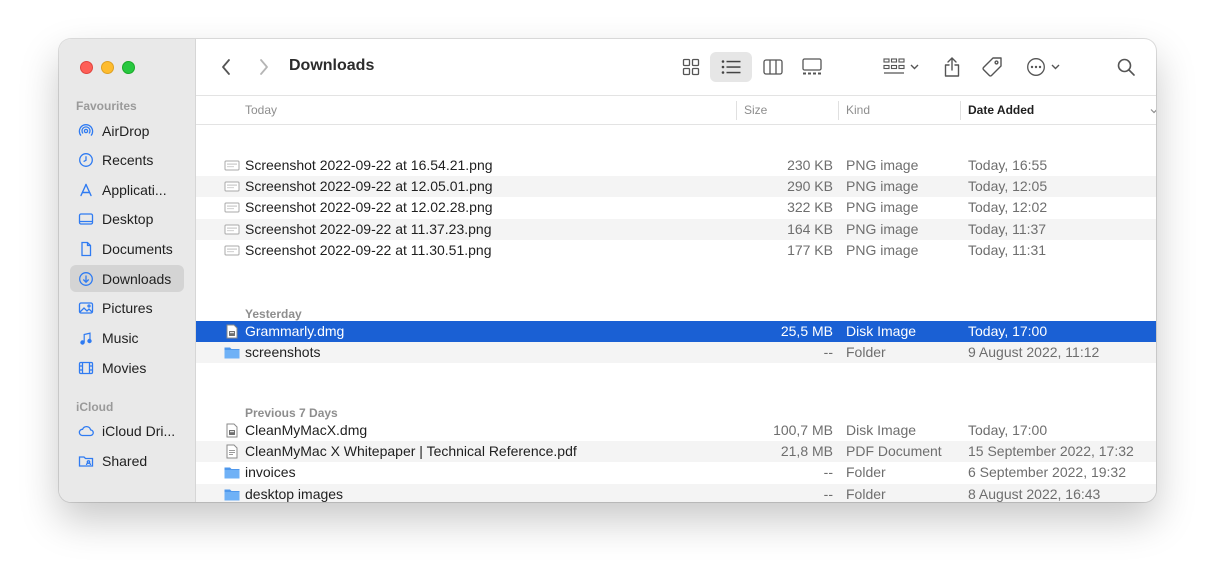 This screenshot has width=1215, height=580. I want to click on toolbar: Downloads, so click(676, 67).